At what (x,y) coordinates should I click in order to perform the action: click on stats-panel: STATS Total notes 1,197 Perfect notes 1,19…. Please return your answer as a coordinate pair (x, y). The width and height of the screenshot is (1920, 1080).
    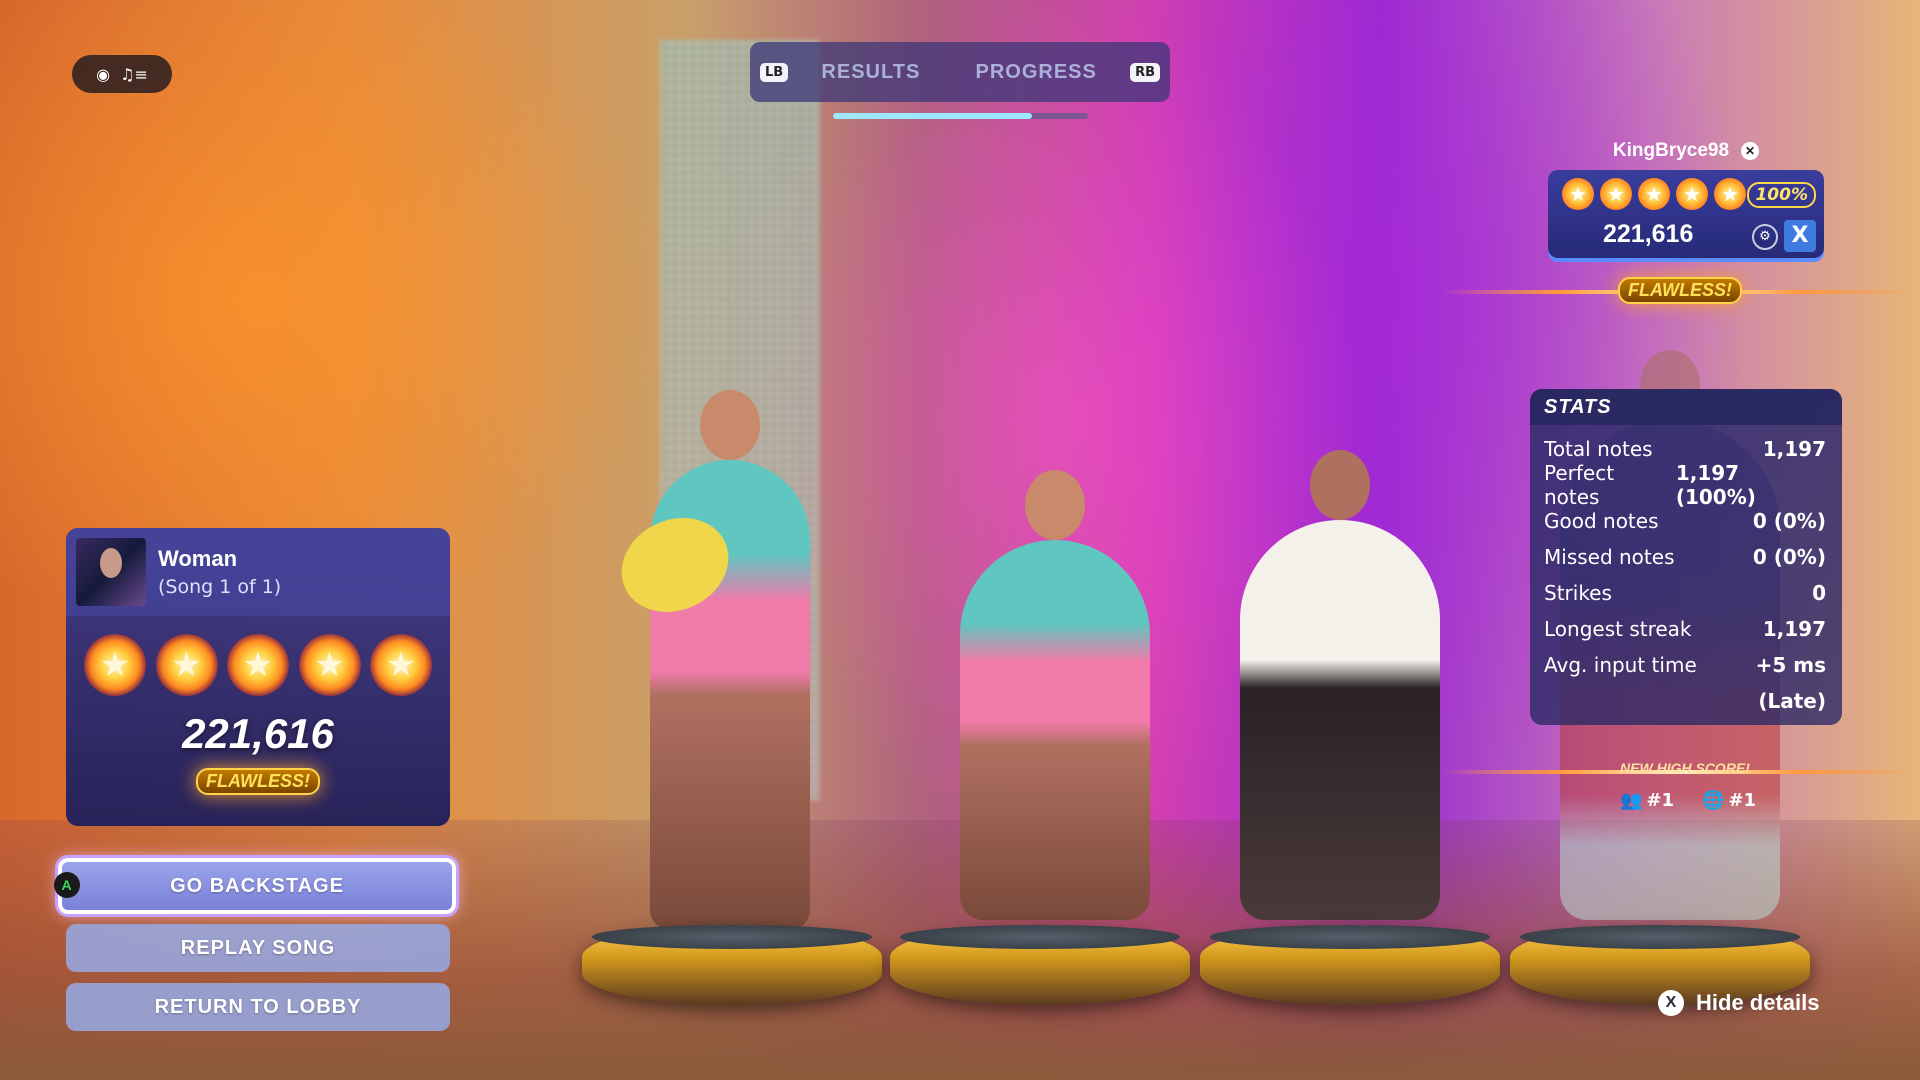
    Looking at the image, I should click on (1686, 557).